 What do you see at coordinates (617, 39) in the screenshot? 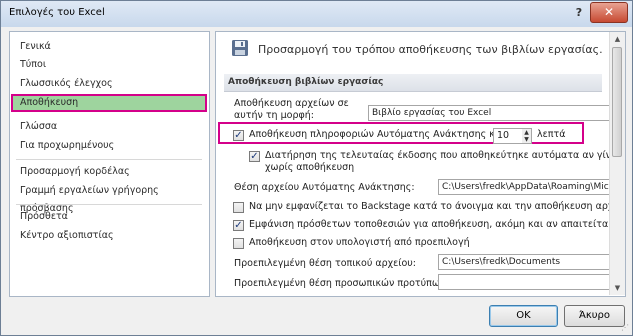
I see `scroll-up-icon: ▲` at bounding box center [617, 39].